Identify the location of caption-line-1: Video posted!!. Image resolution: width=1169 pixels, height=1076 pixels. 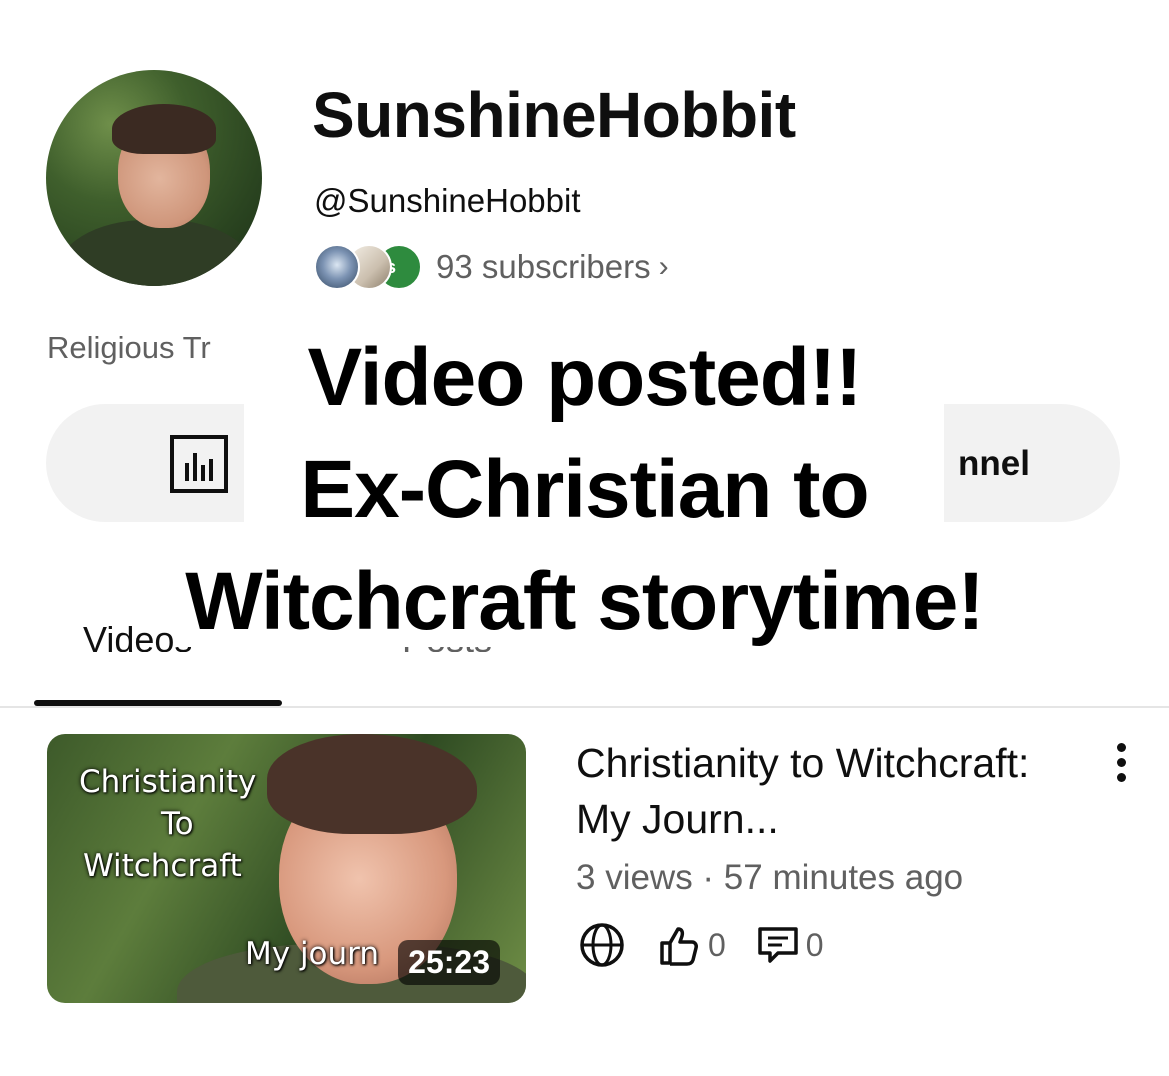
(584, 377).